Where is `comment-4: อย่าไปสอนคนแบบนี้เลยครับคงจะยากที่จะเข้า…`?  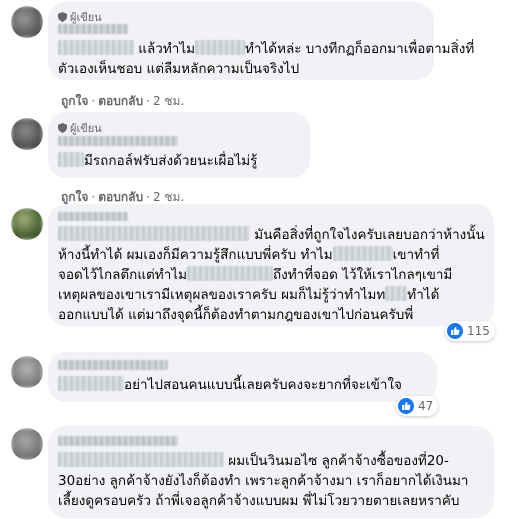 comment-4: อย่าไปสอนคนแบบนี้เลยครับคงจะยากที่จะเข้า… is located at coordinates (253, 386).